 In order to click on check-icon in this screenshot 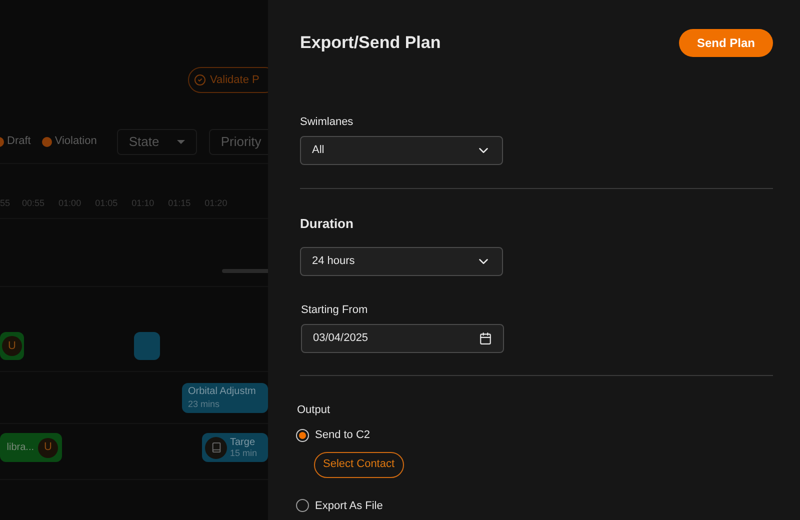, I will do `click(200, 80)`.